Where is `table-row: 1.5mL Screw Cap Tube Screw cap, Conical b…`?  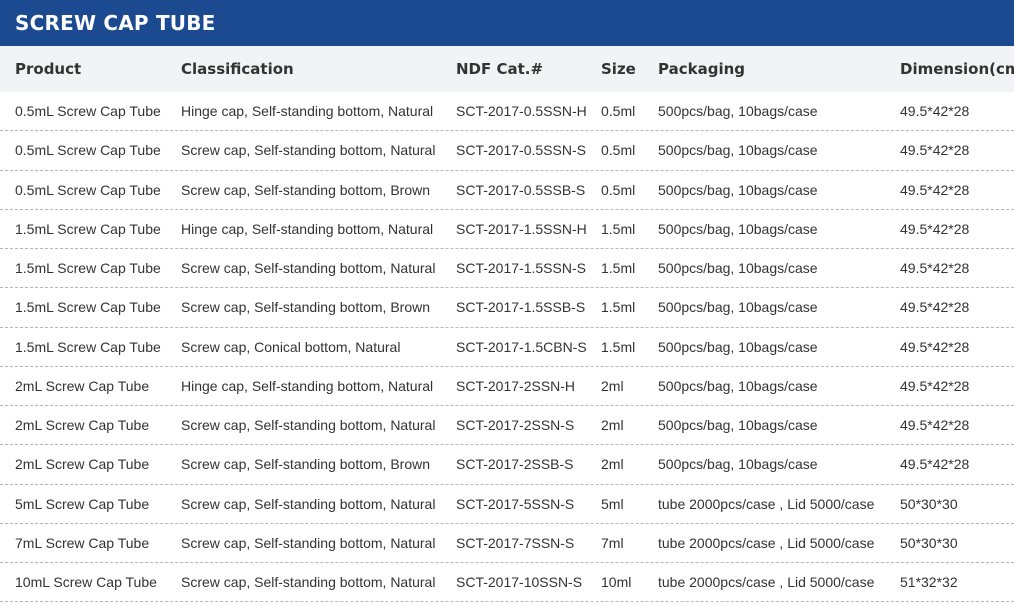 table-row: 1.5mL Screw Cap Tube Screw cap, Conical b… is located at coordinates (507, 347).